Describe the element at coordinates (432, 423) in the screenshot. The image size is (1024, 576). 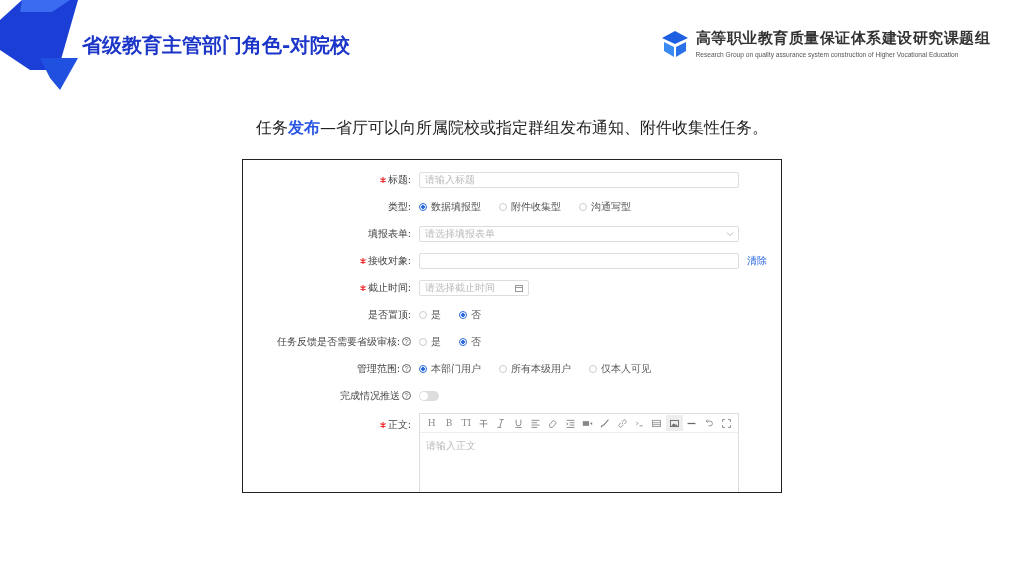
I see `format-button: H` at that location.